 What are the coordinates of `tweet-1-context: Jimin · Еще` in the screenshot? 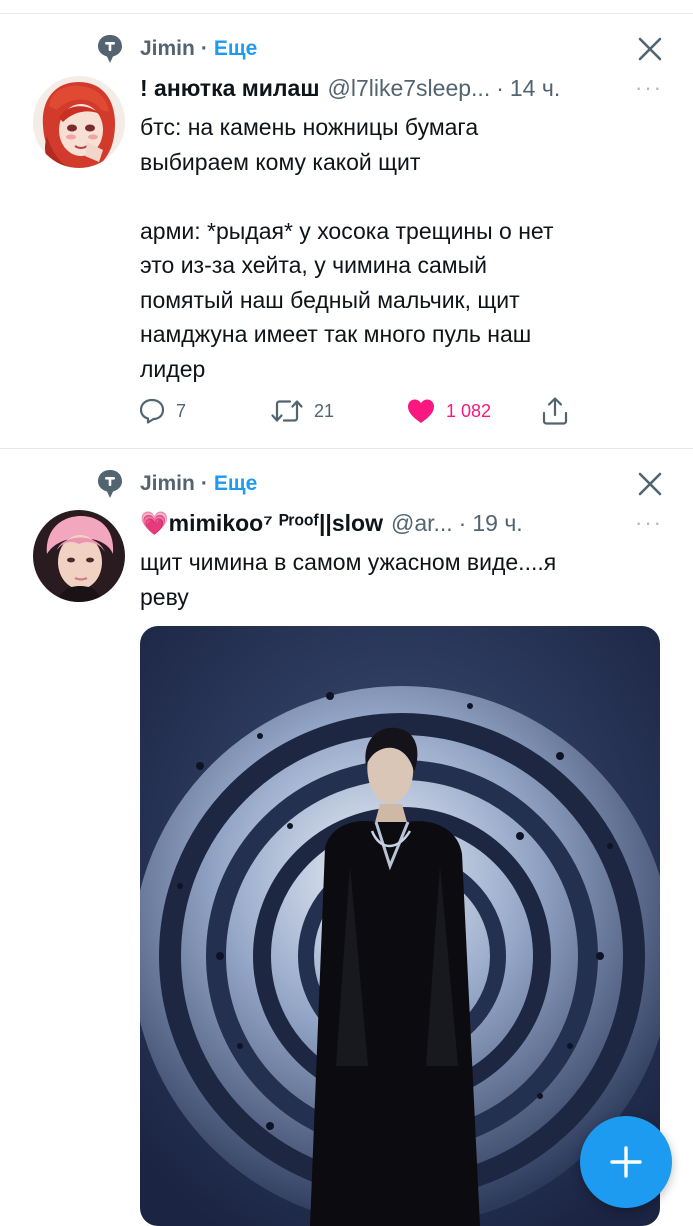 It's located at (176, 49).